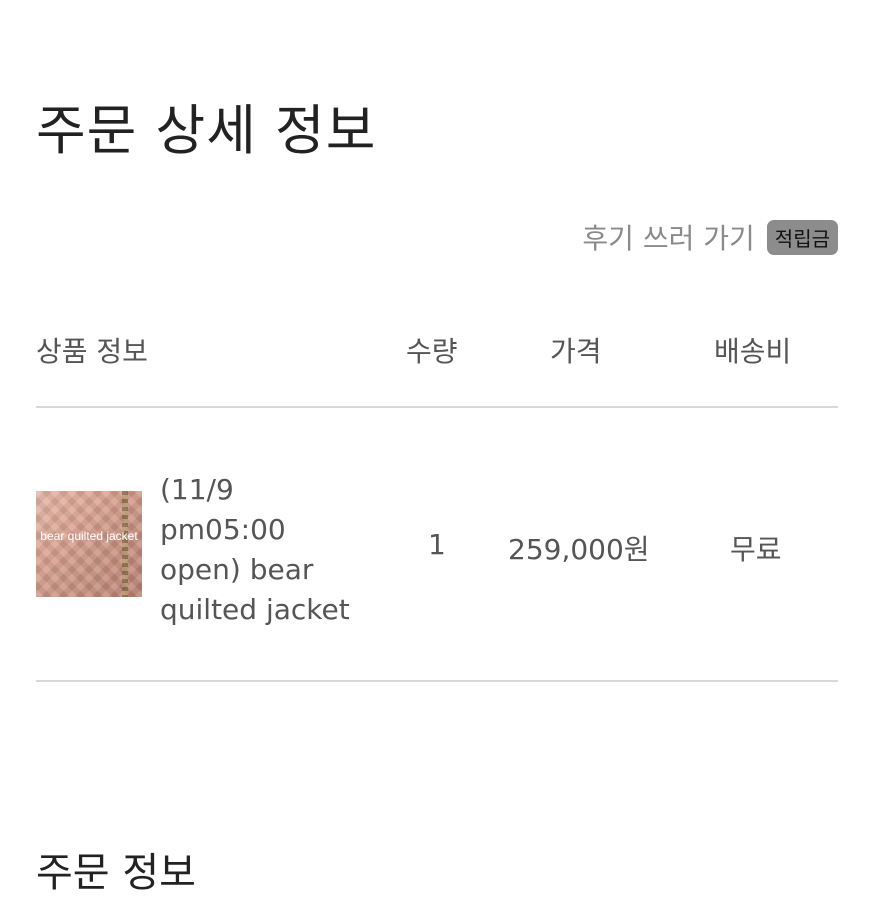 The image size is (874, 898). Describe the element at coordinates (432, 351) in the screenshot. I see `header-quantity: 수량` at that location.